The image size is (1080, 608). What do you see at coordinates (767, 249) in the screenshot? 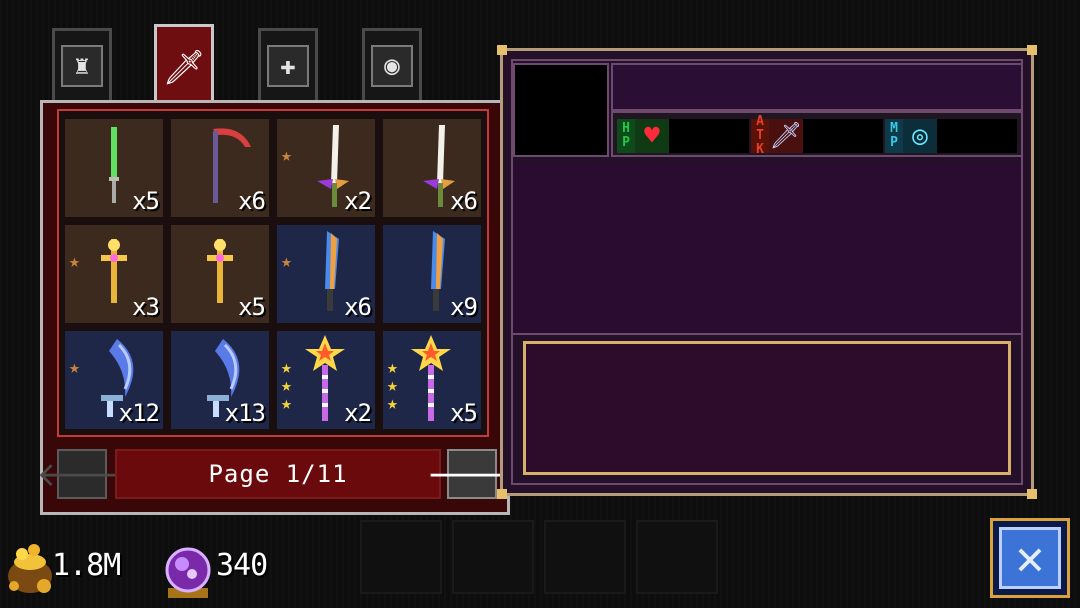
I see `item-info-area` at bounding box center [767, 249].